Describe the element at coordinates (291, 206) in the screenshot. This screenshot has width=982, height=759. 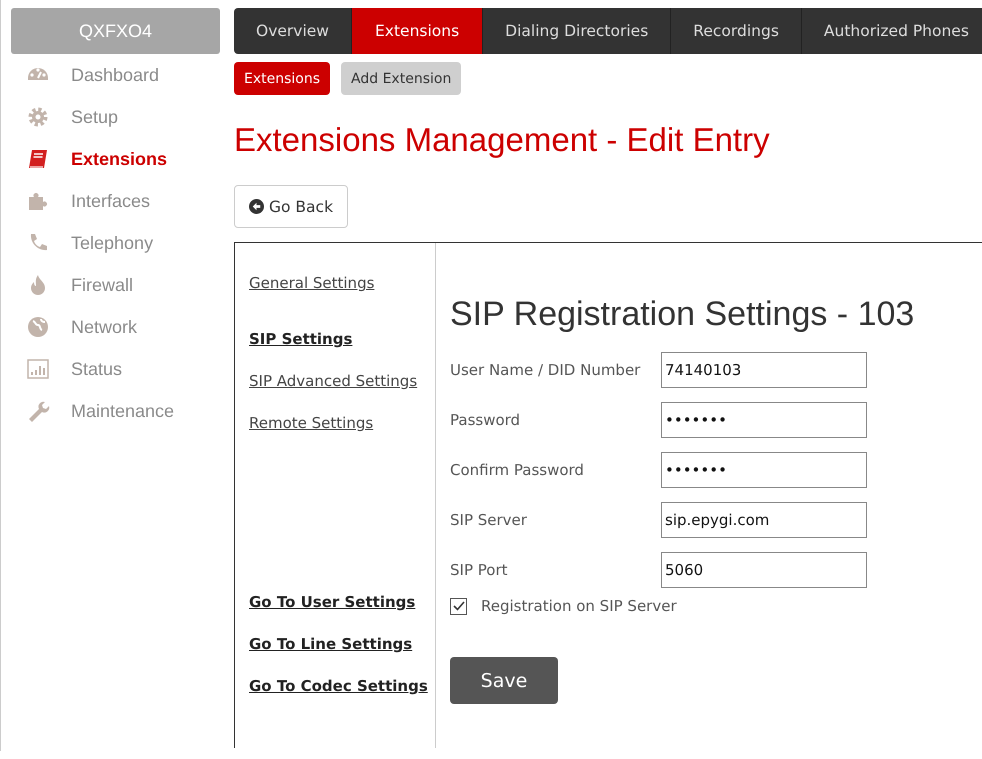
I see `go-back-button: Go Back` at that location.